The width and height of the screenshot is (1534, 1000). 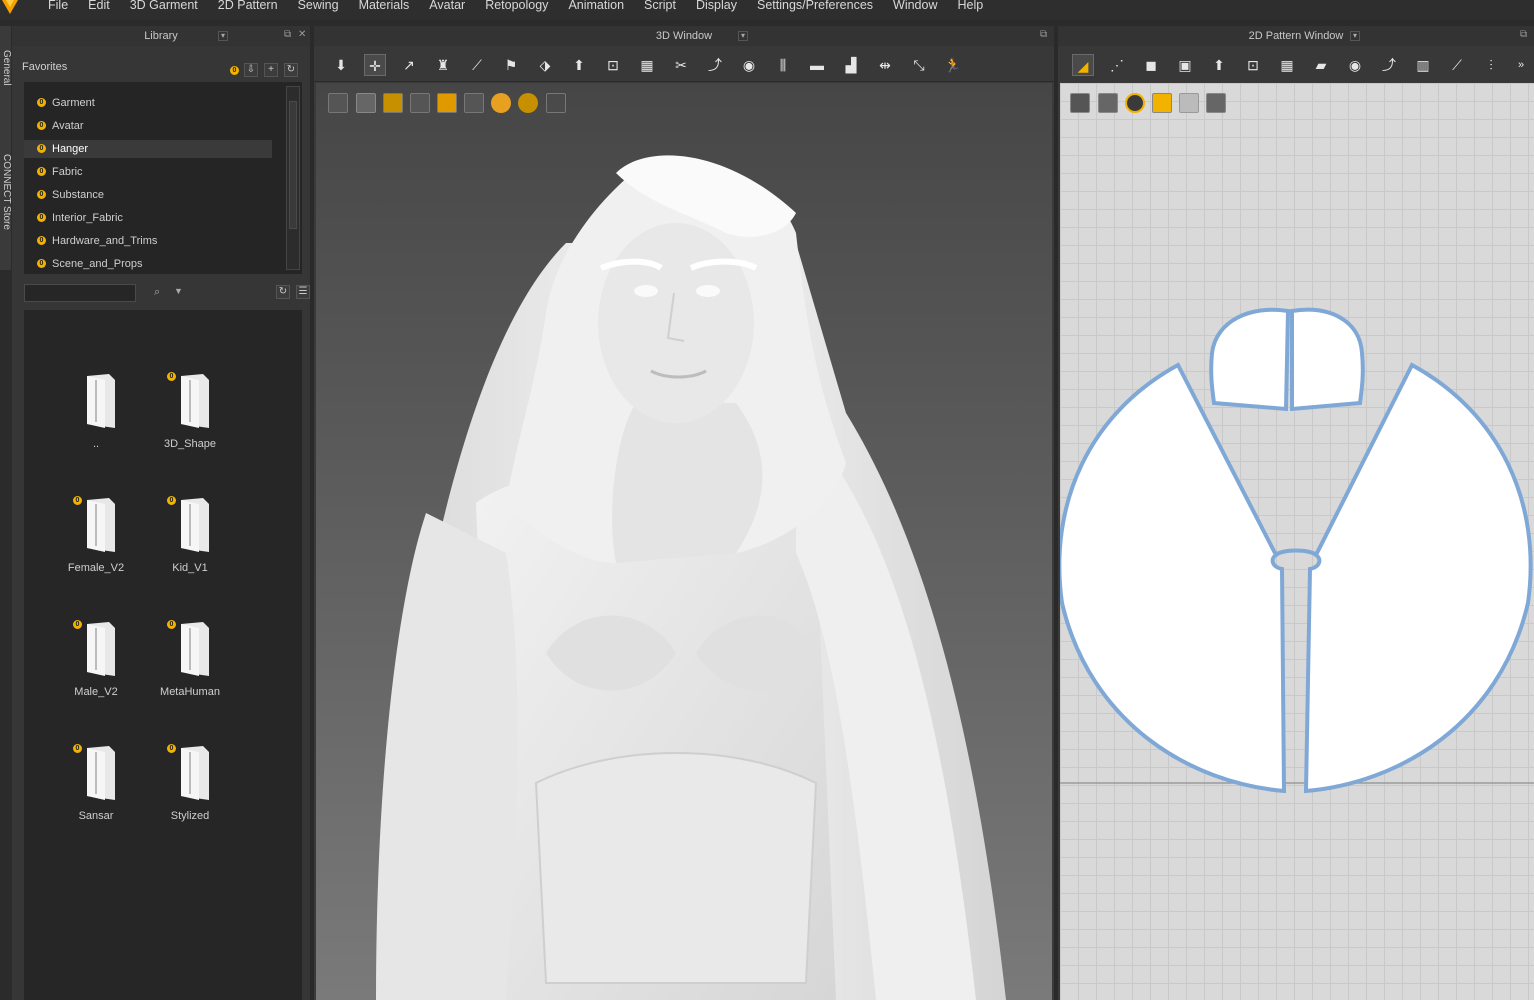 What do you see at coordinates (915, 7) in the screenshot?
I see `menu-window: Window` at bounding box center [915, 7].